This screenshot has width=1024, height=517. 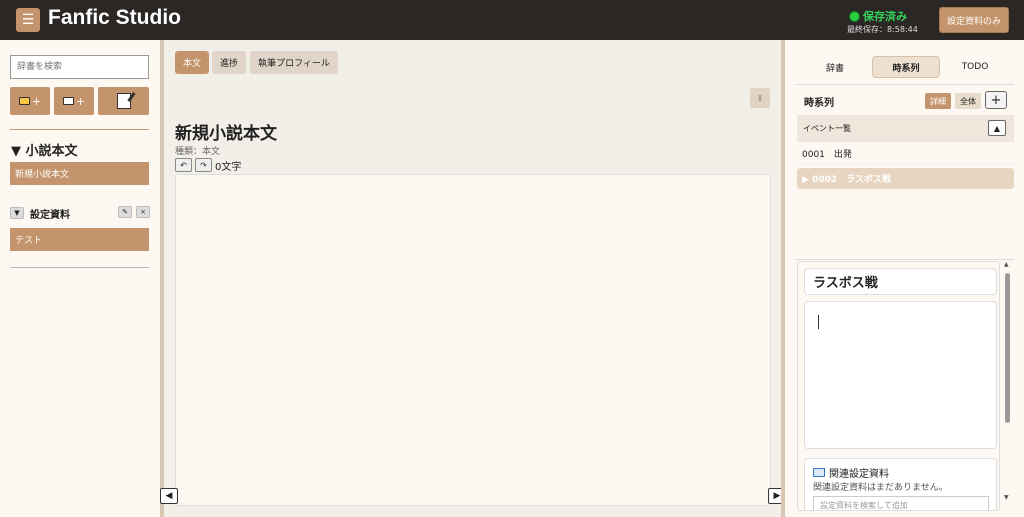 I want to click on related-settings-section: 関連設定資料 関連設定資料はまだありません。 設定資料を検索して追加, so click(x=900, y=484).